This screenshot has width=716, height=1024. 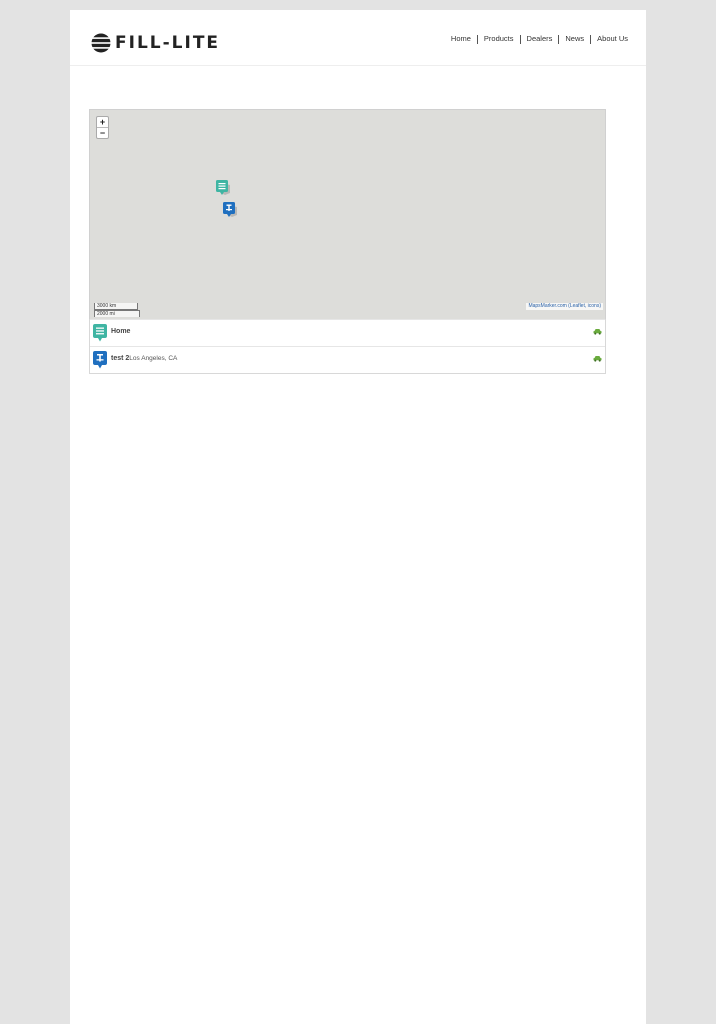 What do you see at coordinates (120, 358) in the screenshot?
I see `marker-name: test 2` at bounding box center [120, 358].